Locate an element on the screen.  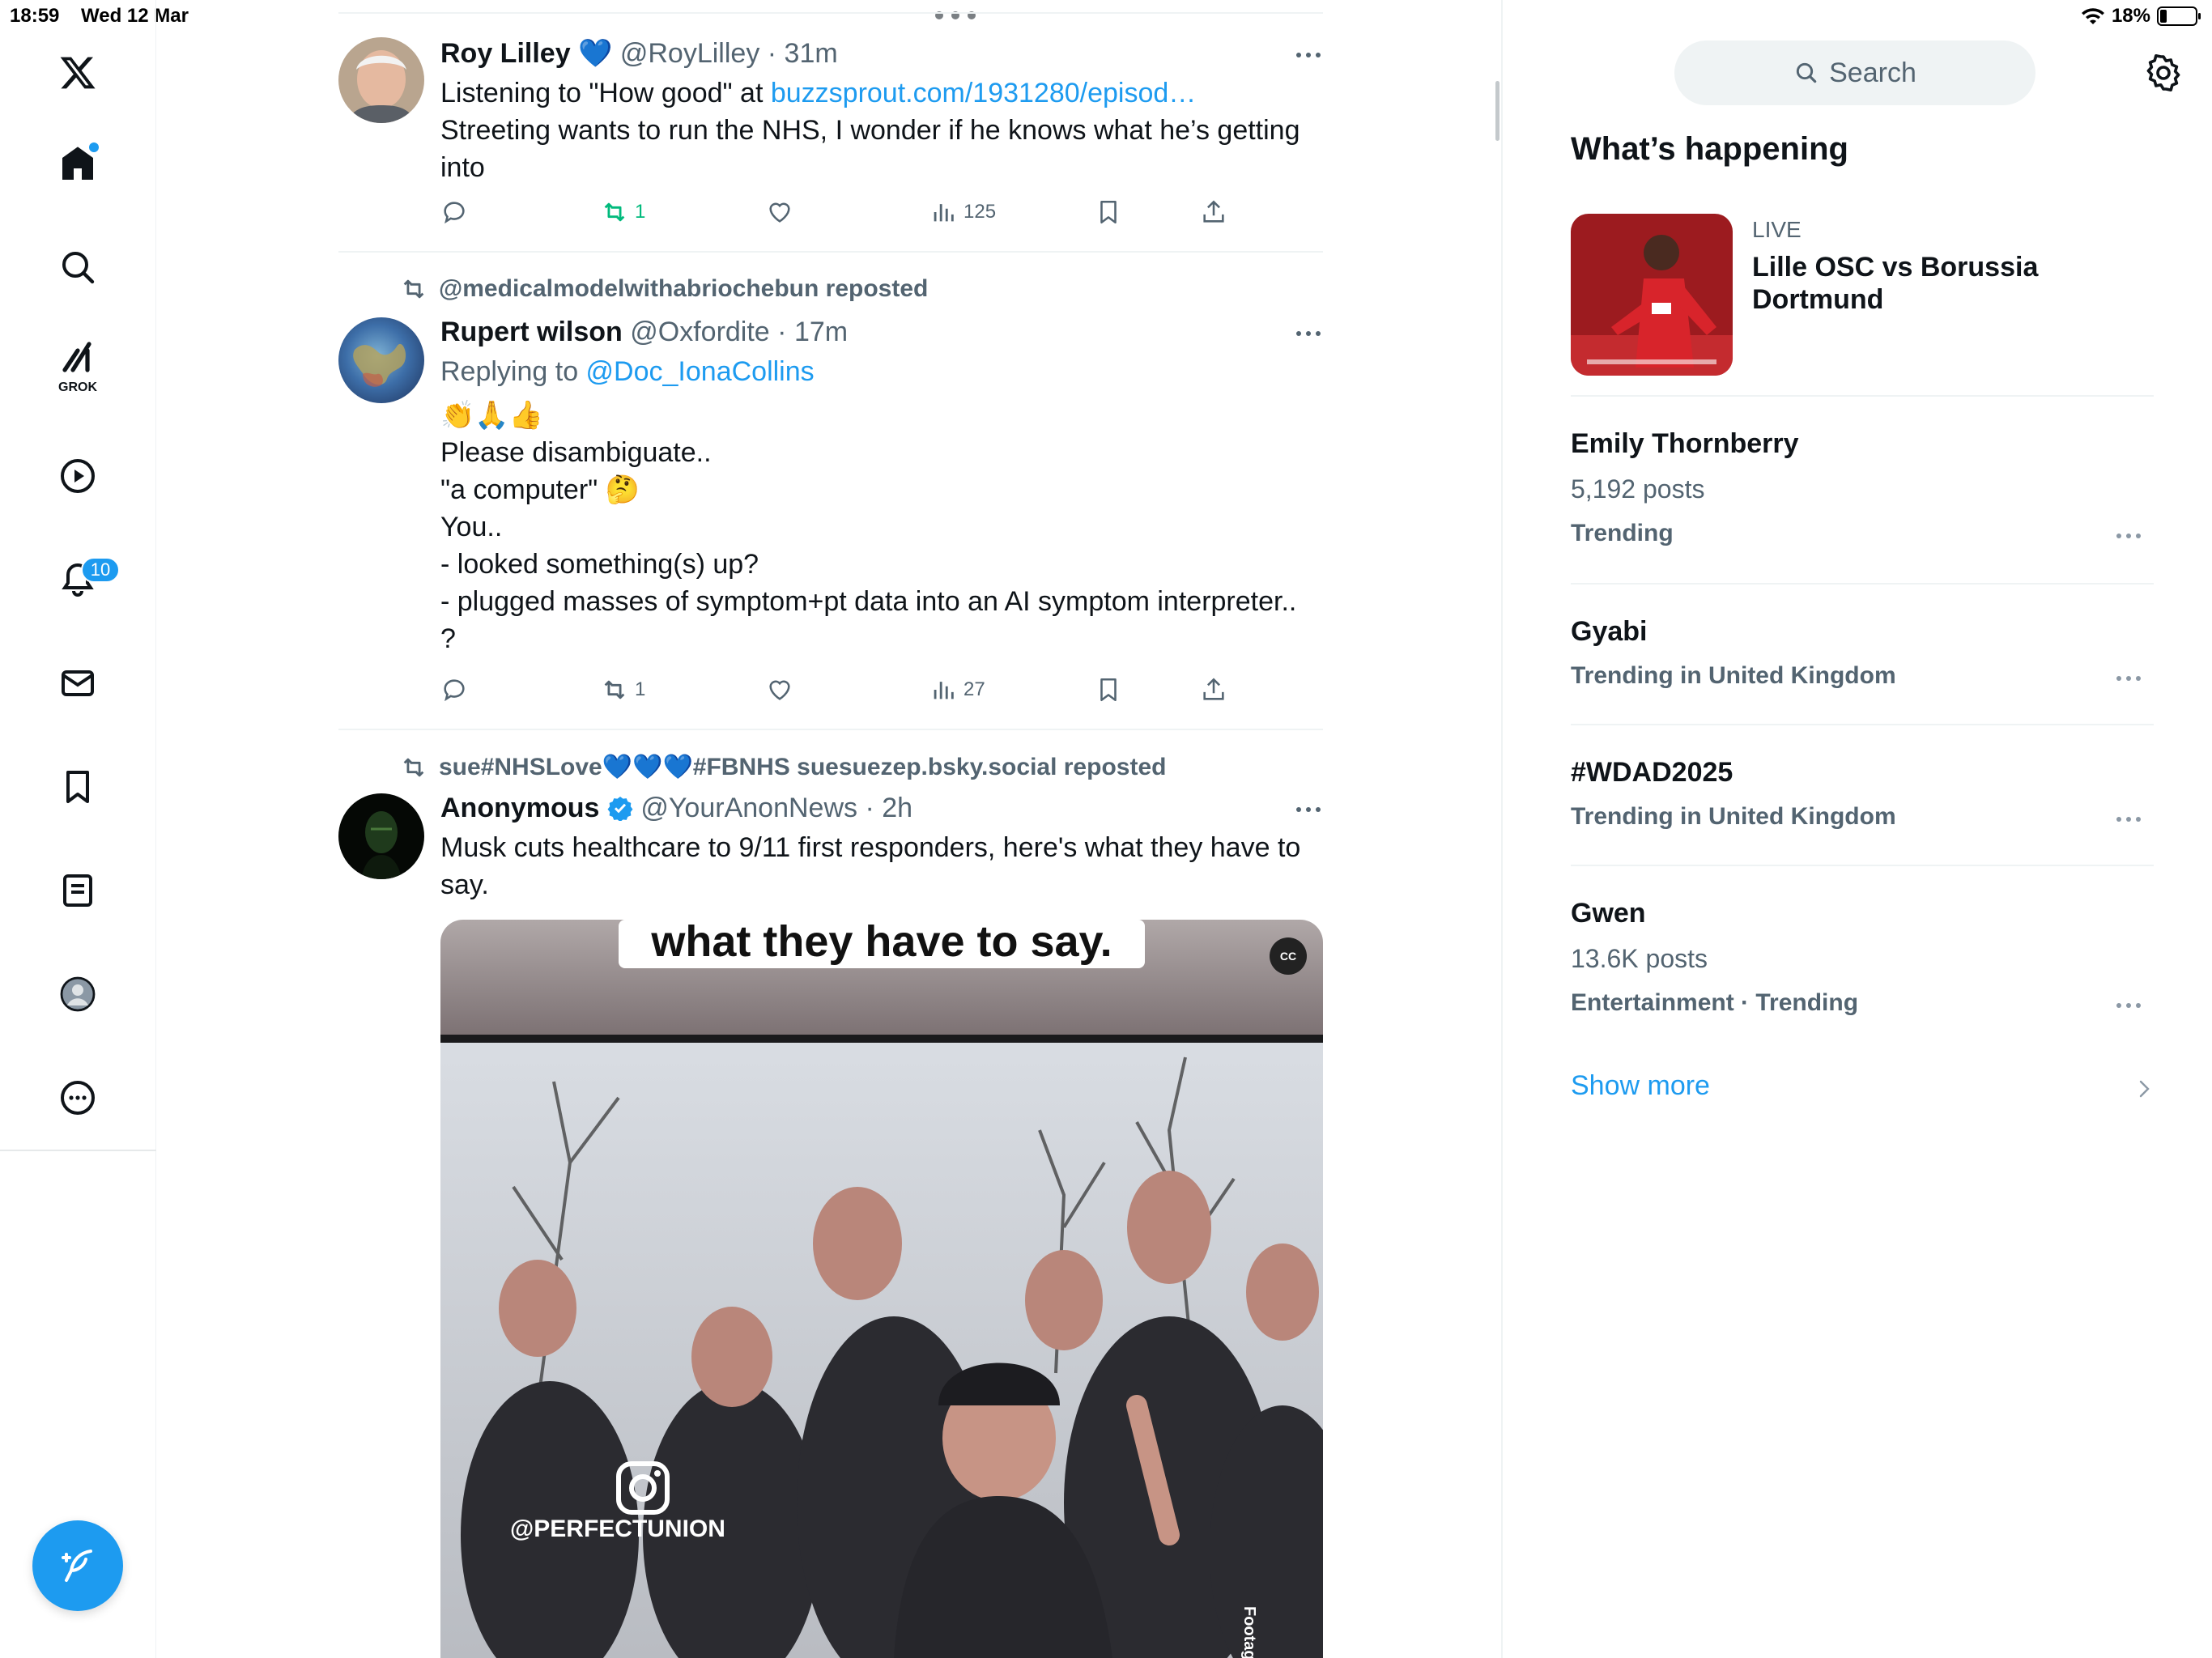
repost-attribution: @medicalmodelwithabriochebun reposted is located at coordinates (664, 289).